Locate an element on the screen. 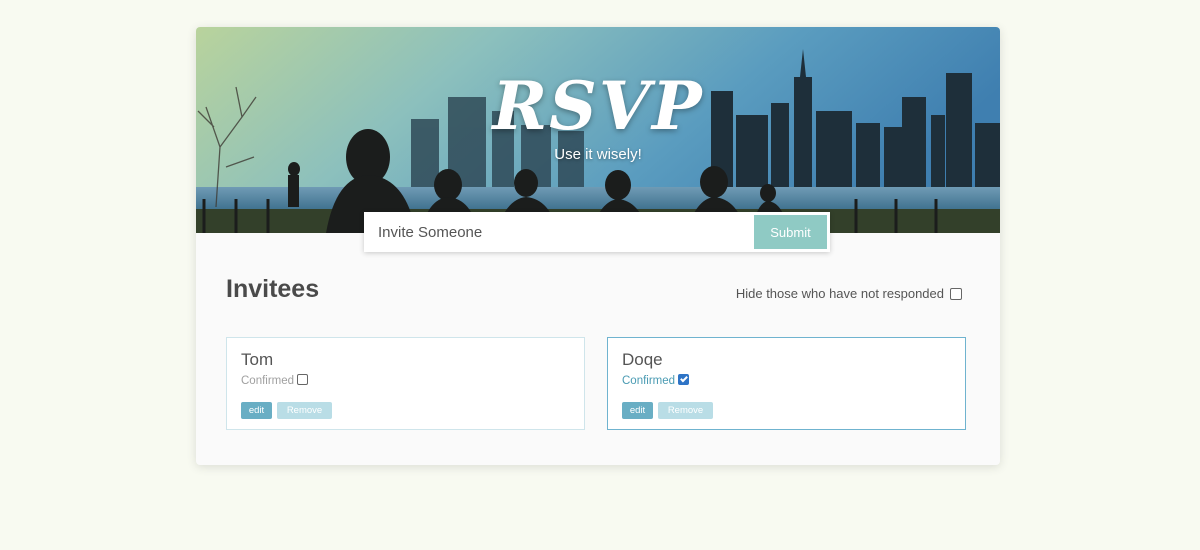 This screenshot has width=1200, height=550. submit-button: Submit is located at coordinates (790, 232).